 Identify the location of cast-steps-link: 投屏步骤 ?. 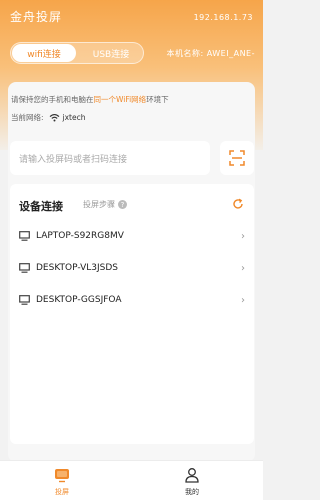
(105, 204).